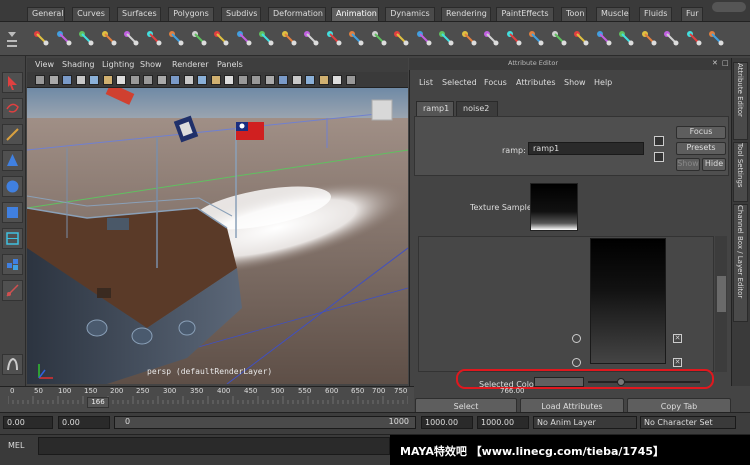 The width and height of the screenshot is (750, 465). Describe the element at coordinates (716, 63) in the screenshot. I see `close-icon: ✕` at that location.